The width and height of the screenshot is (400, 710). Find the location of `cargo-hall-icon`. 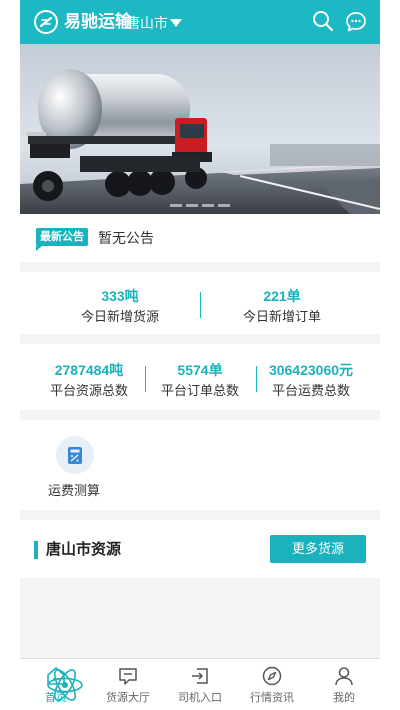

cargo-hall-icon is located at coordinates (128, 676).